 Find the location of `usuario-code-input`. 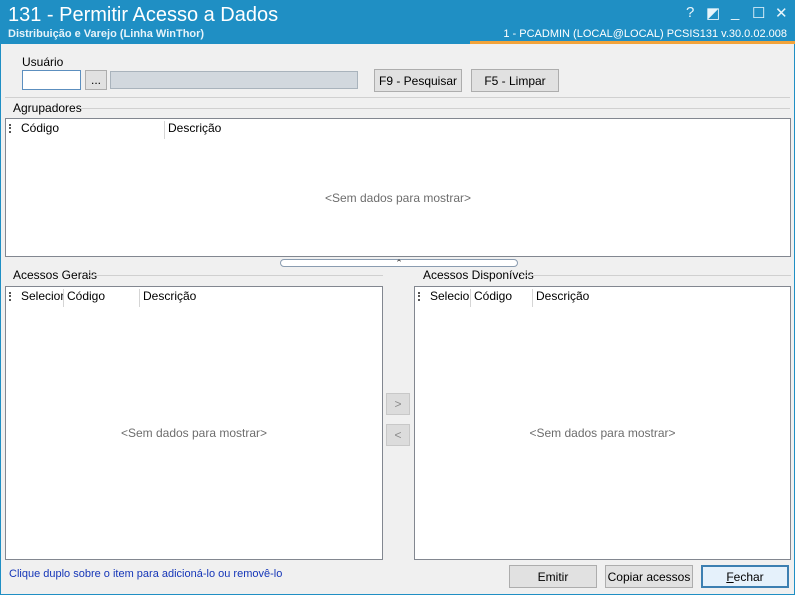

usuario-code-input is located at coordinates (51, 80).